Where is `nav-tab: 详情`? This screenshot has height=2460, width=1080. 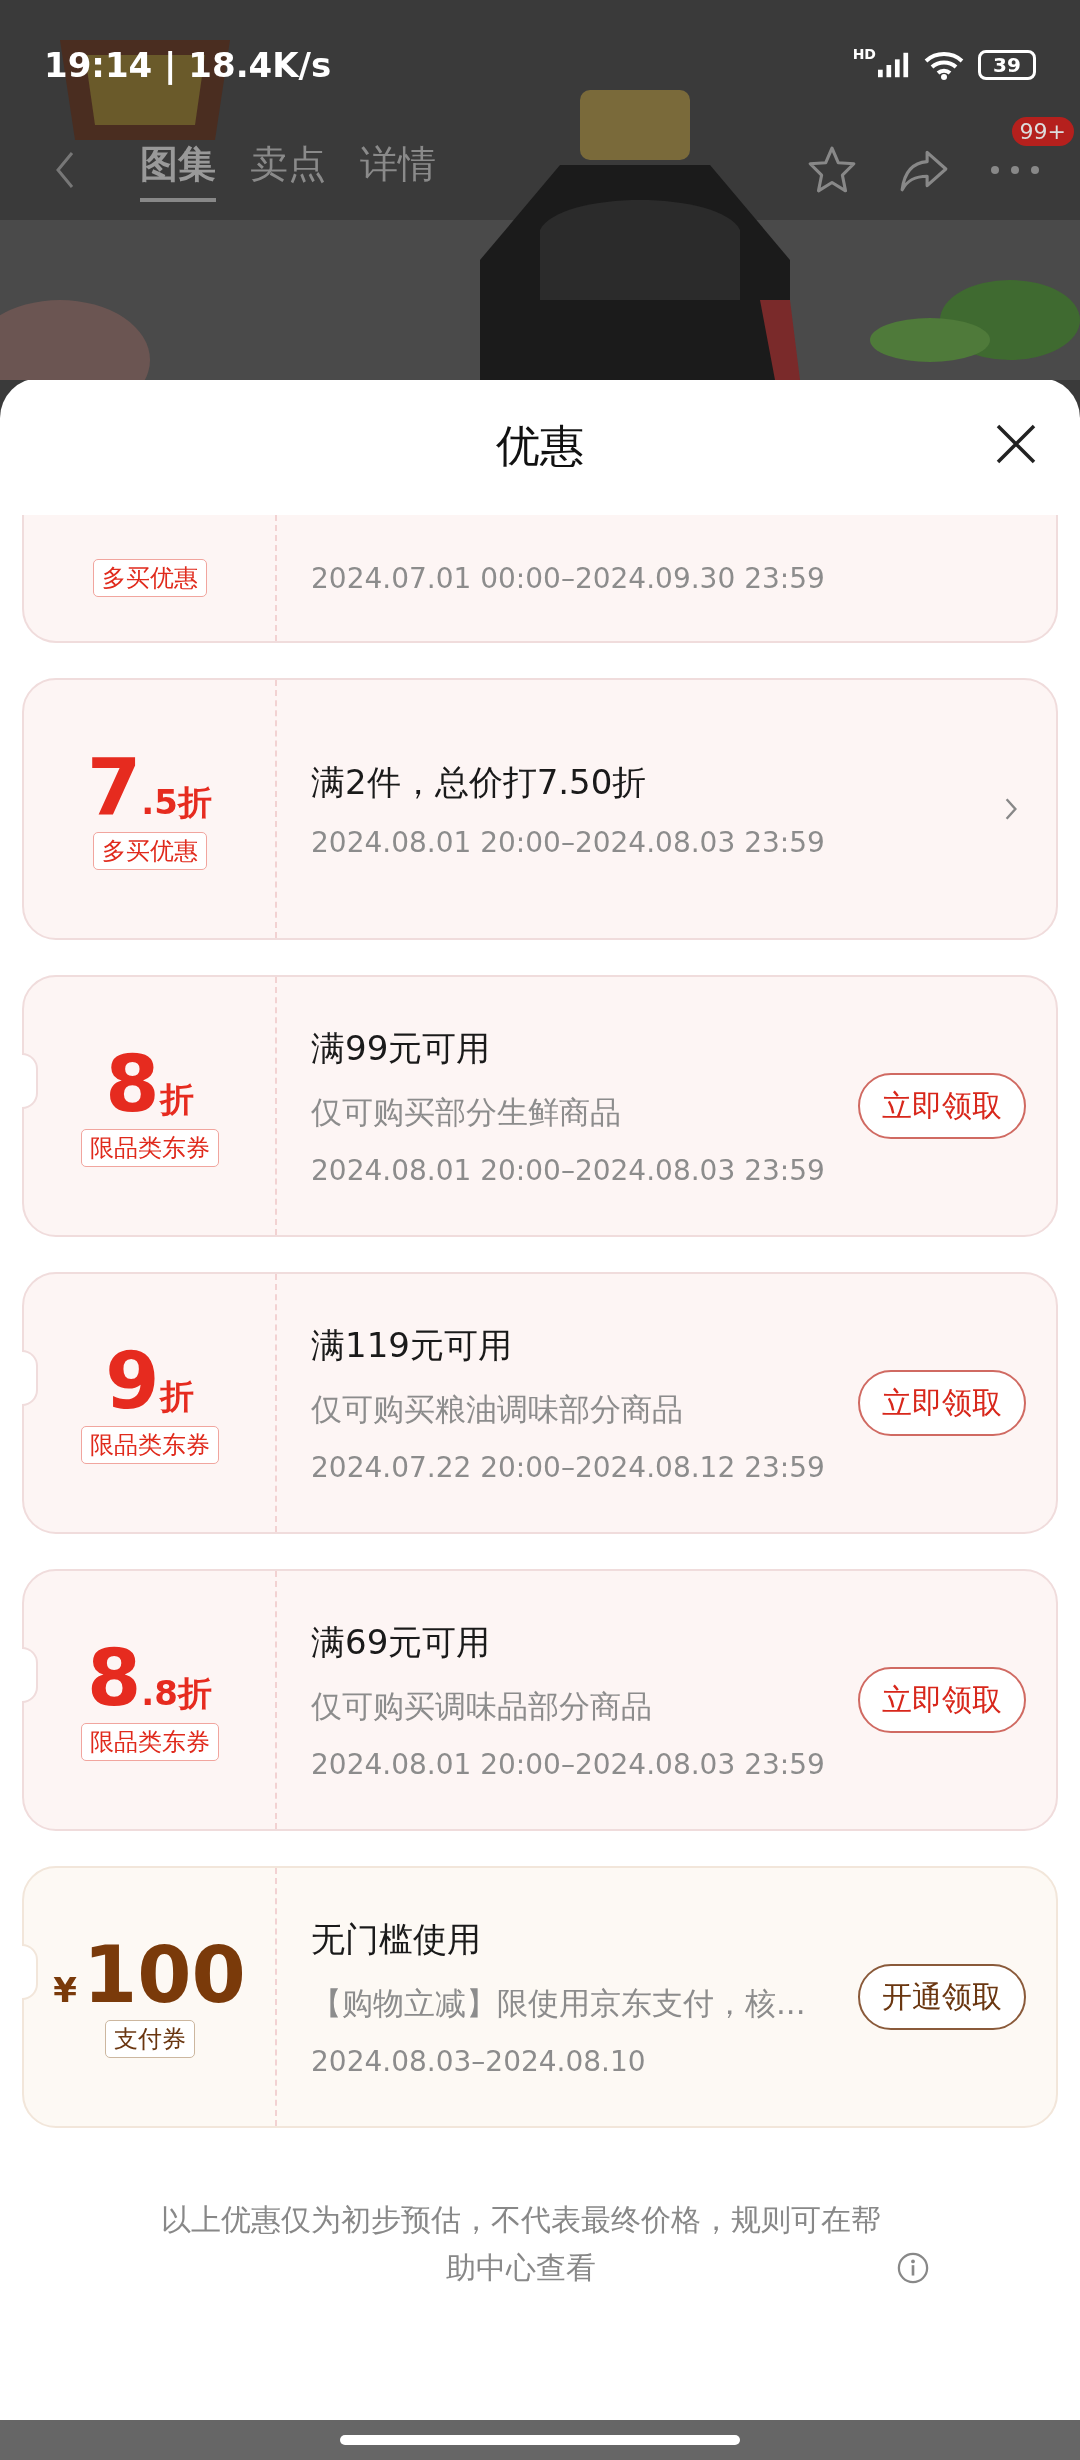
nav-tab: 详情 is located at coordinates (398, 170).